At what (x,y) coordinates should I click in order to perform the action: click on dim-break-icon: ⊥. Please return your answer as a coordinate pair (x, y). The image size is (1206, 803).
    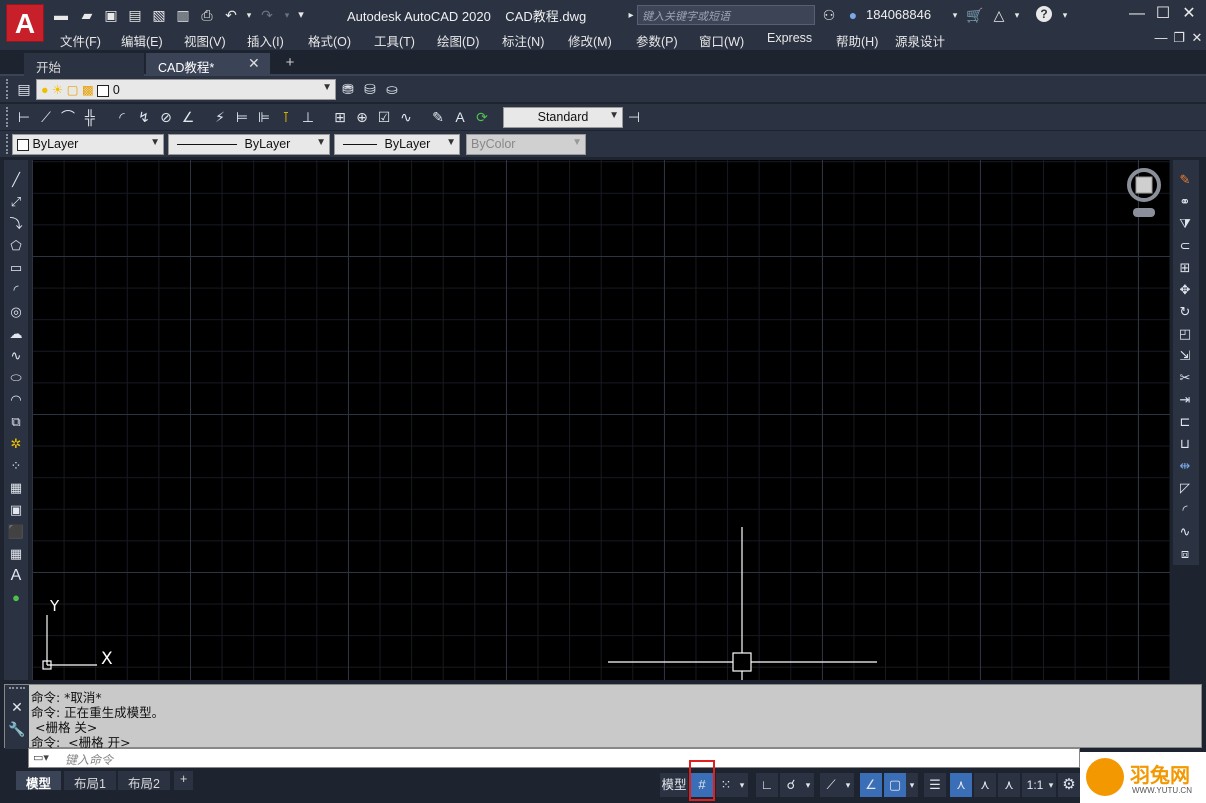
    Looking at the image, I should click on (308, 117).